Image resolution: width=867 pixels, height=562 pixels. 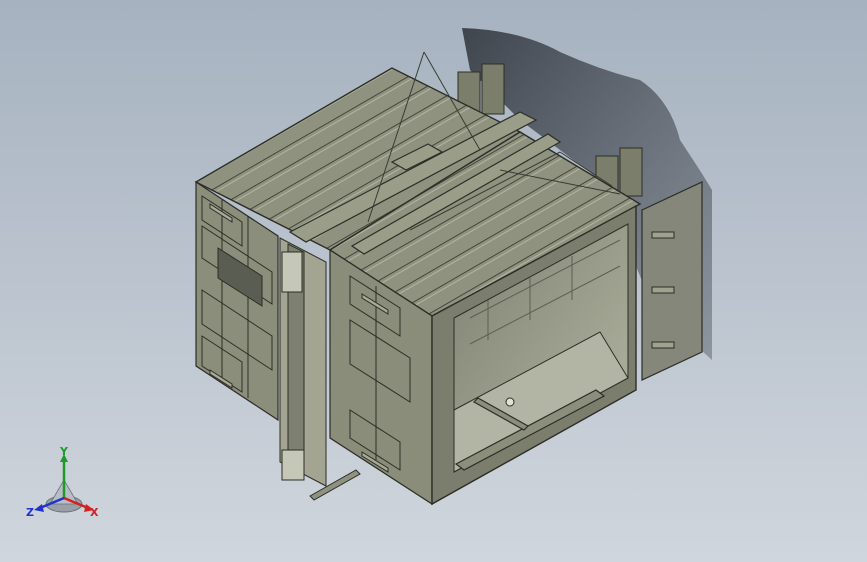 What do you see at coordinates (64, 484) in the screenshot?
I see `coordinate-triad: Y X Z` at bounding box center [64, 484].